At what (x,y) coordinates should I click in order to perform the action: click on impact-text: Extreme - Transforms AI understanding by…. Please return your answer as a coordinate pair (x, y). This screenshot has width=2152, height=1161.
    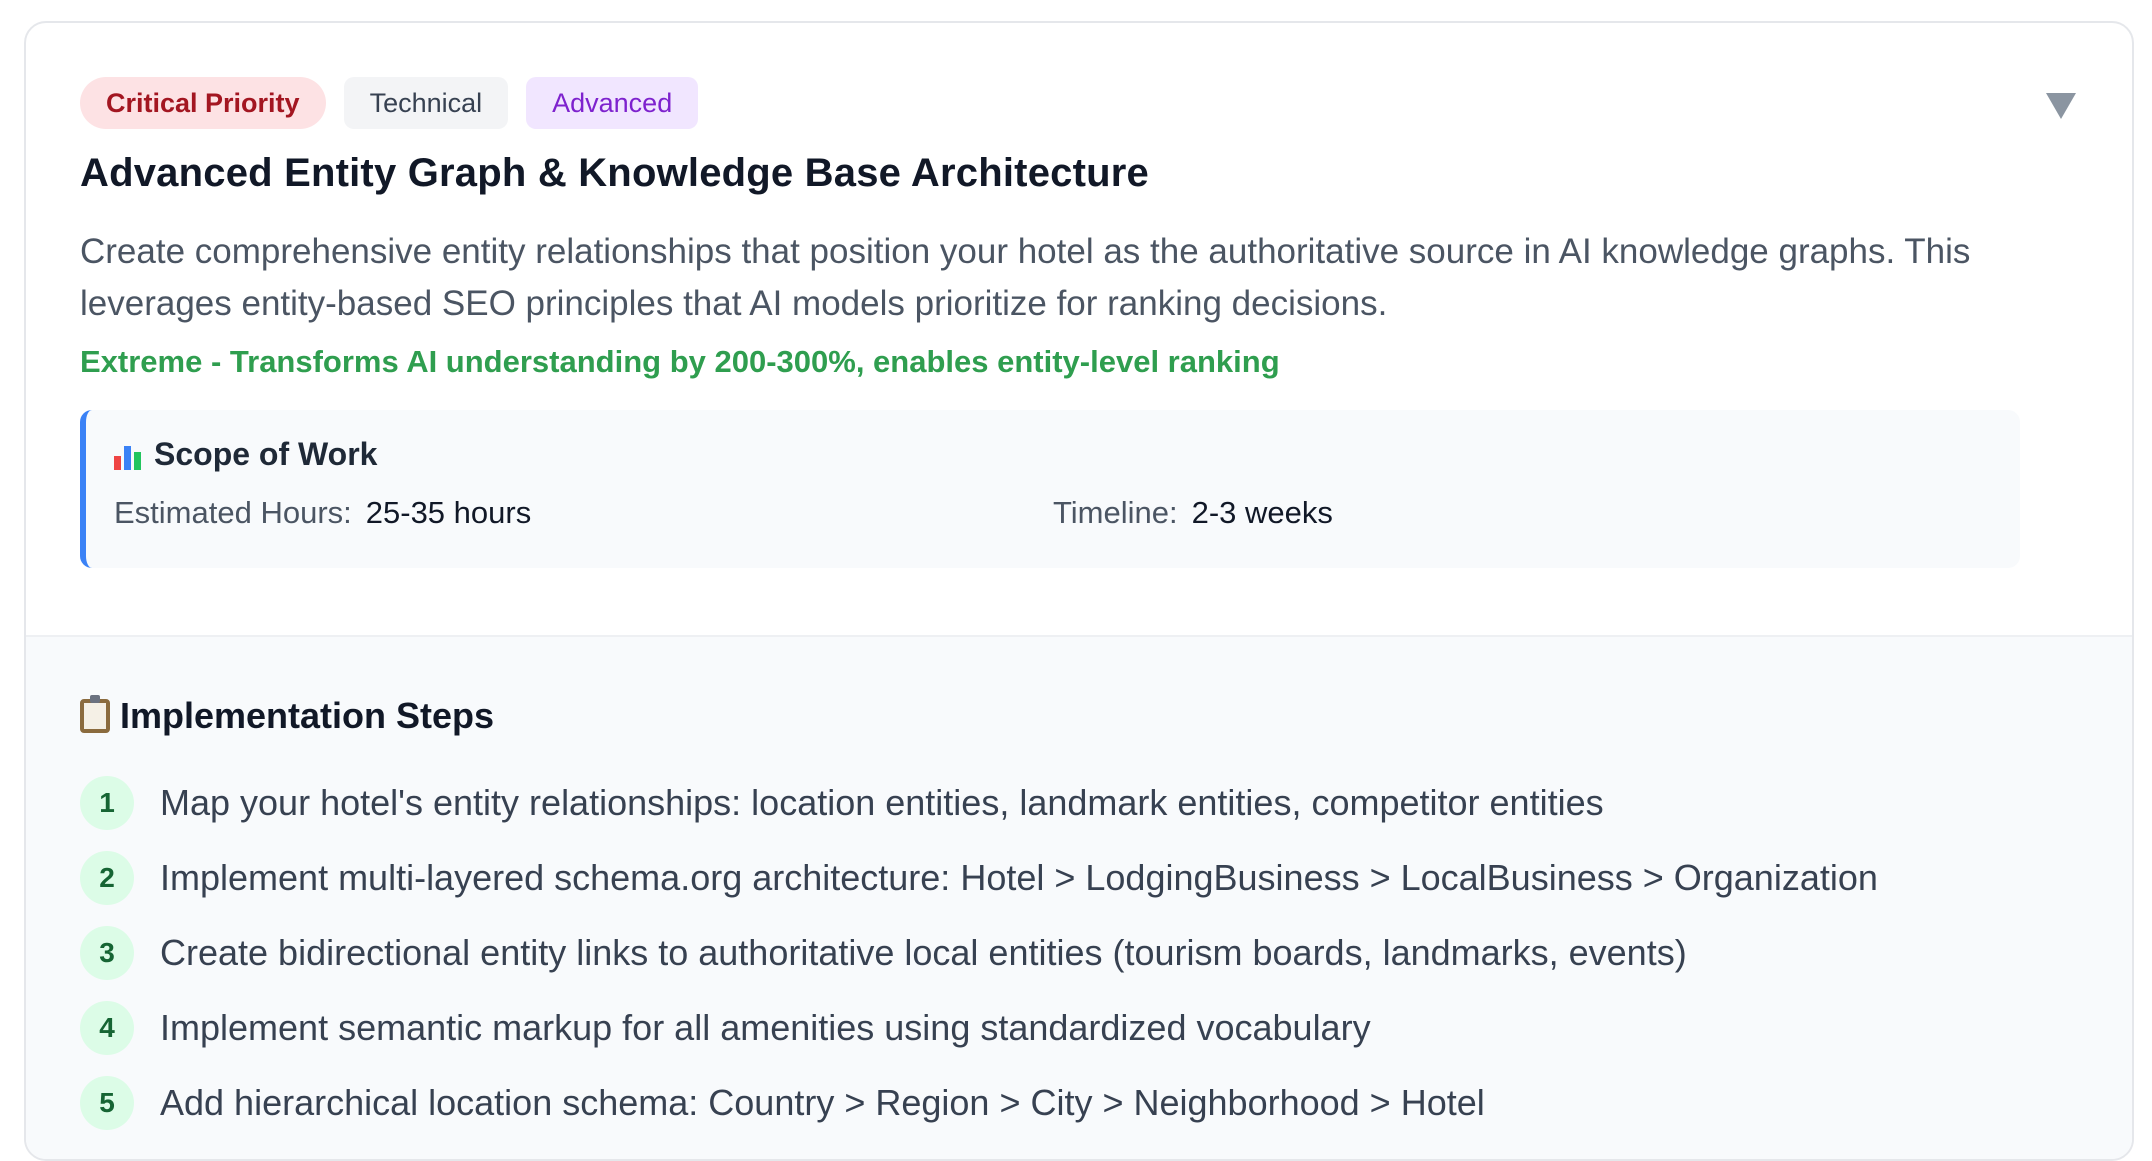
    Looking at the image, I should click on (680, 361).